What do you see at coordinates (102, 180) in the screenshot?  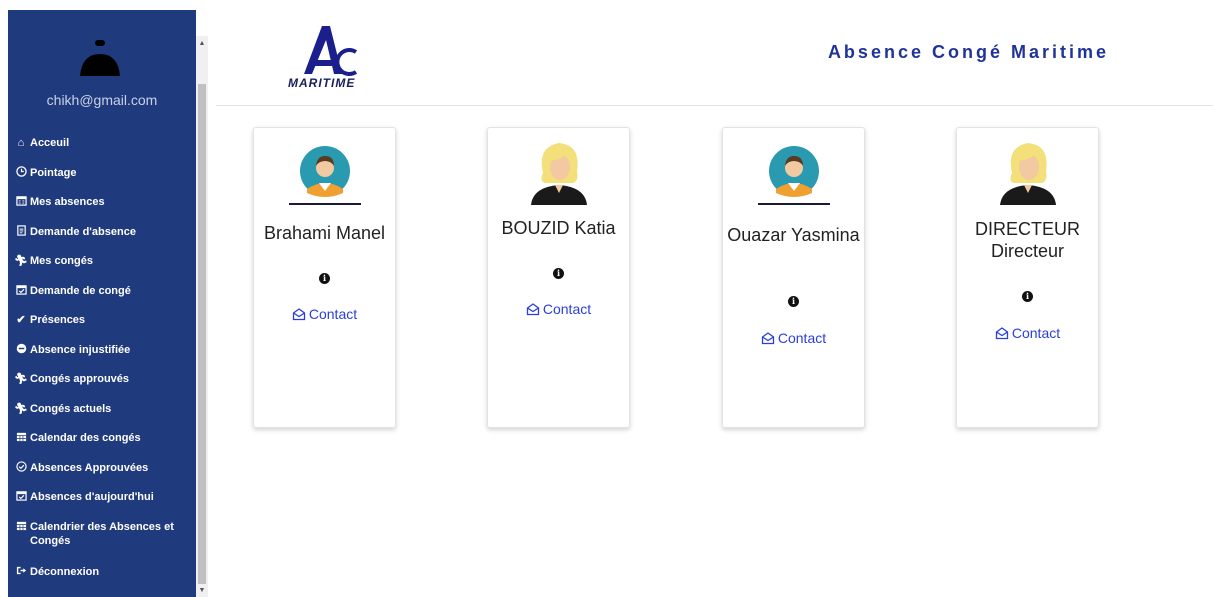 I see `sidebar-item-pointage: Pointage` at bounding box center [102, 180].